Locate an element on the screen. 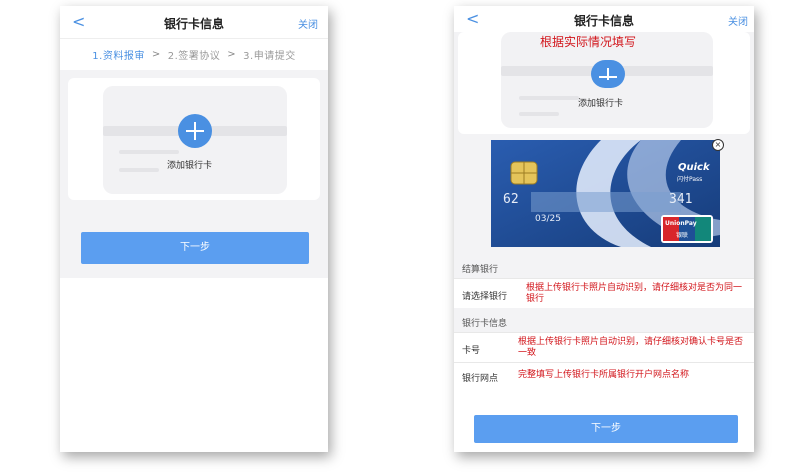 Image resolution: width=796 pixels, height=474 pixels. add-card-panel: 添加银行卡 is located at coordinates (194, 139).